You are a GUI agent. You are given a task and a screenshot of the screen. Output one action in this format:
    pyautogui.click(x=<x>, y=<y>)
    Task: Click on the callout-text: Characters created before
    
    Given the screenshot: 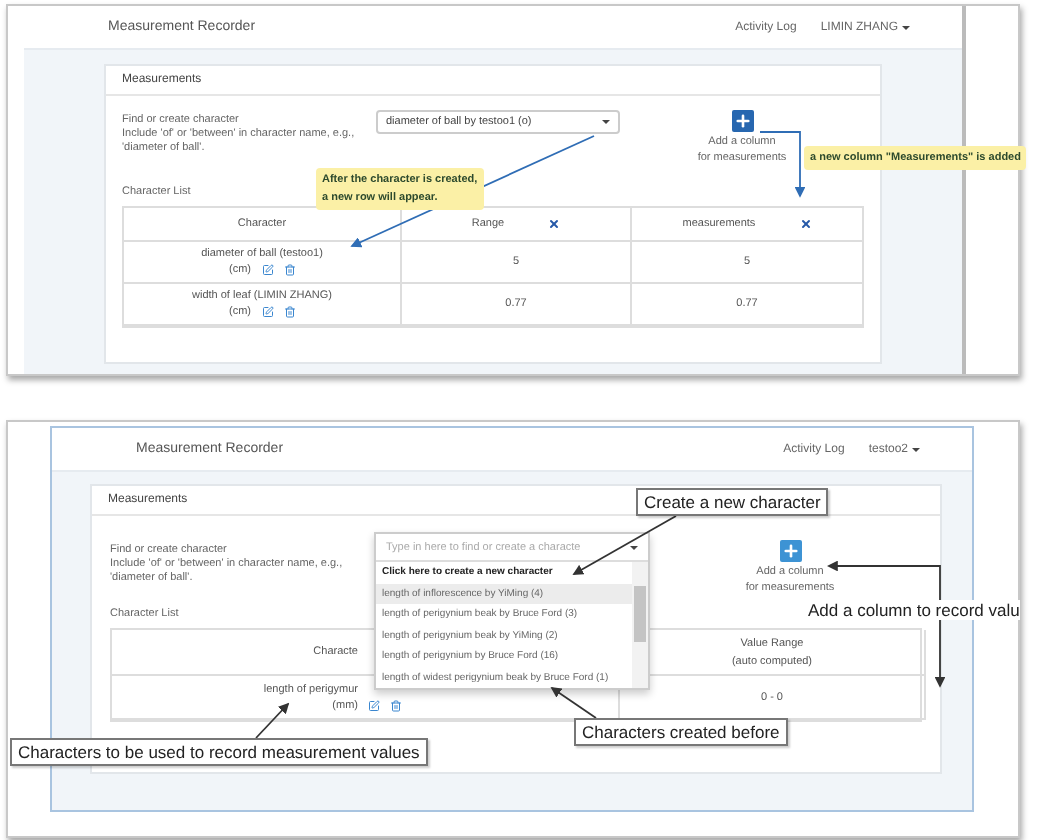 What is the action you would take?
    pyautogui.click(x=681, y=732)
    